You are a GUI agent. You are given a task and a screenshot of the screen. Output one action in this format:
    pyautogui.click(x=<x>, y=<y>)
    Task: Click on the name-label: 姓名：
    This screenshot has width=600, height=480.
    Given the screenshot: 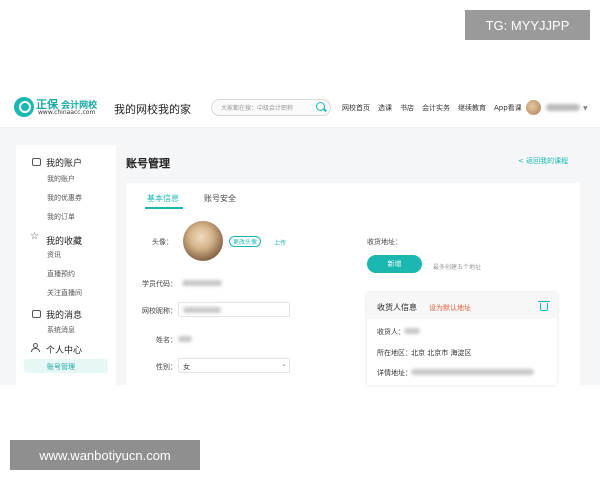 What is the action you would take?
    pyautogui.click(x=166, y=340)
    